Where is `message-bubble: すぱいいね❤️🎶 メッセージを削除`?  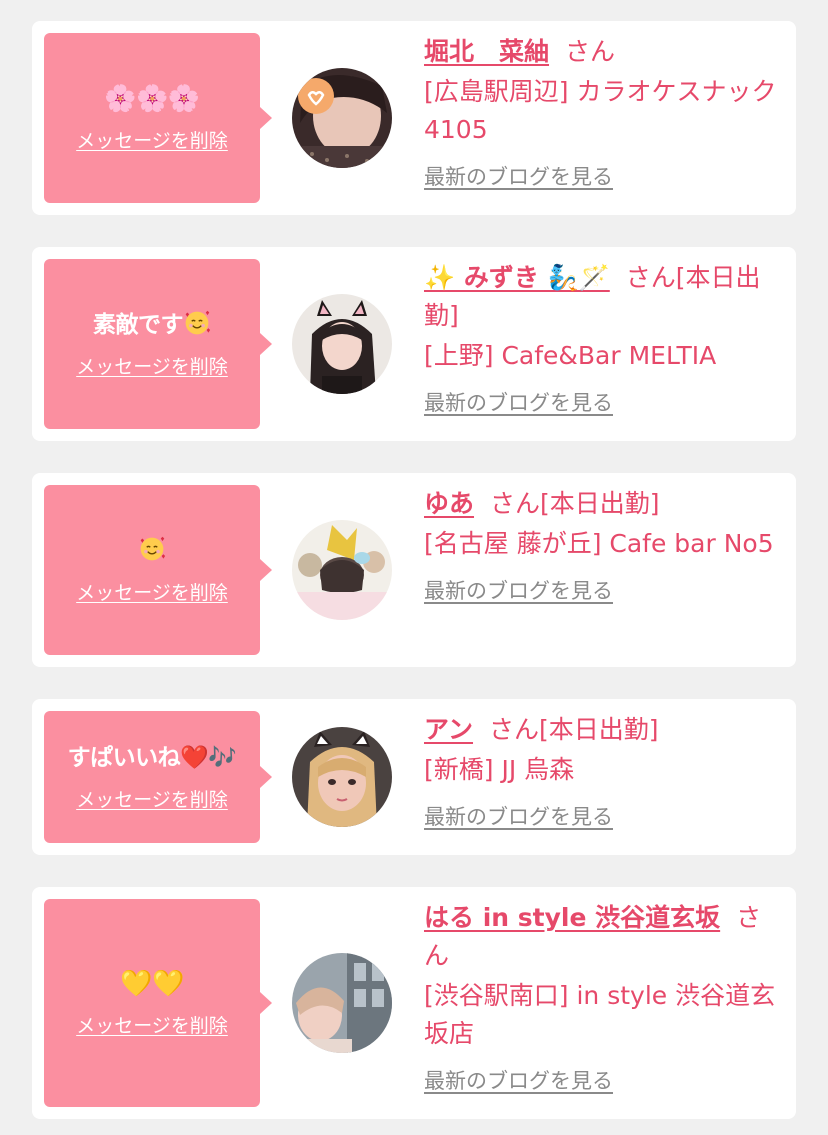
message-bubble: すぱいいね❤️🎶 メッセージを削除 is located at coordinates (158, 777).